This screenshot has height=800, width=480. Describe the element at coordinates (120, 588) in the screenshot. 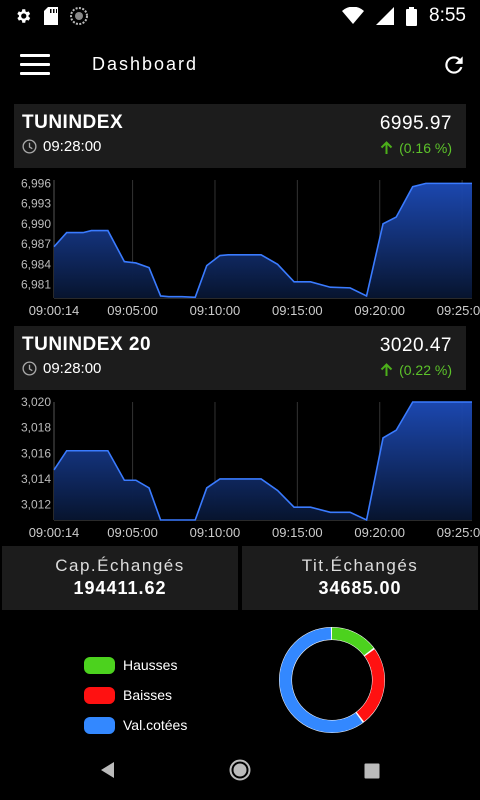

I see `stat-value: 194411.62` at that location.